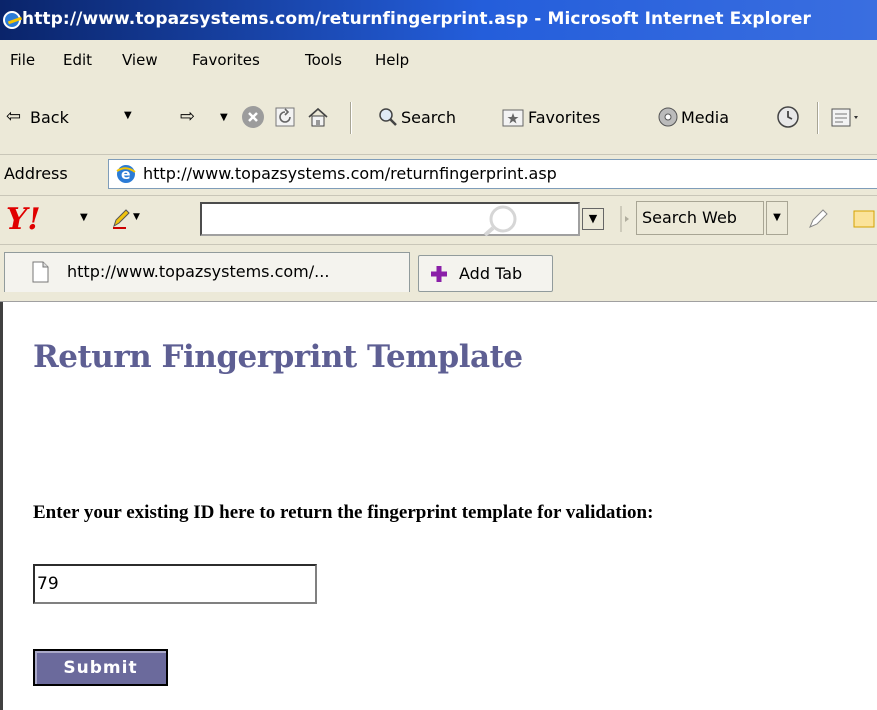  I want to click on forward-arrow-icon: ⇨, so click(187, 116).